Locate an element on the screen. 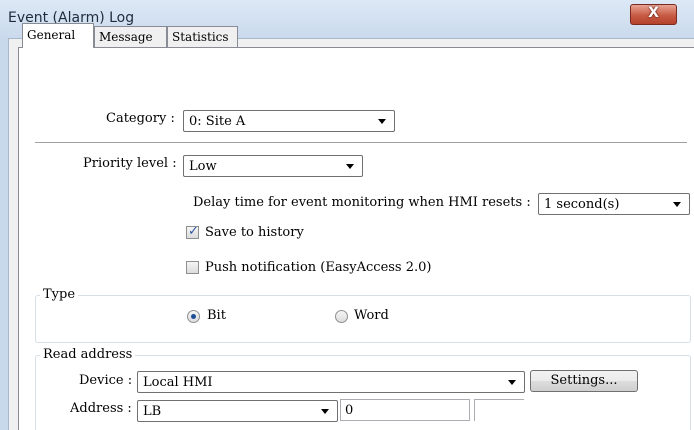  divider is located at coordinates (361, 143).